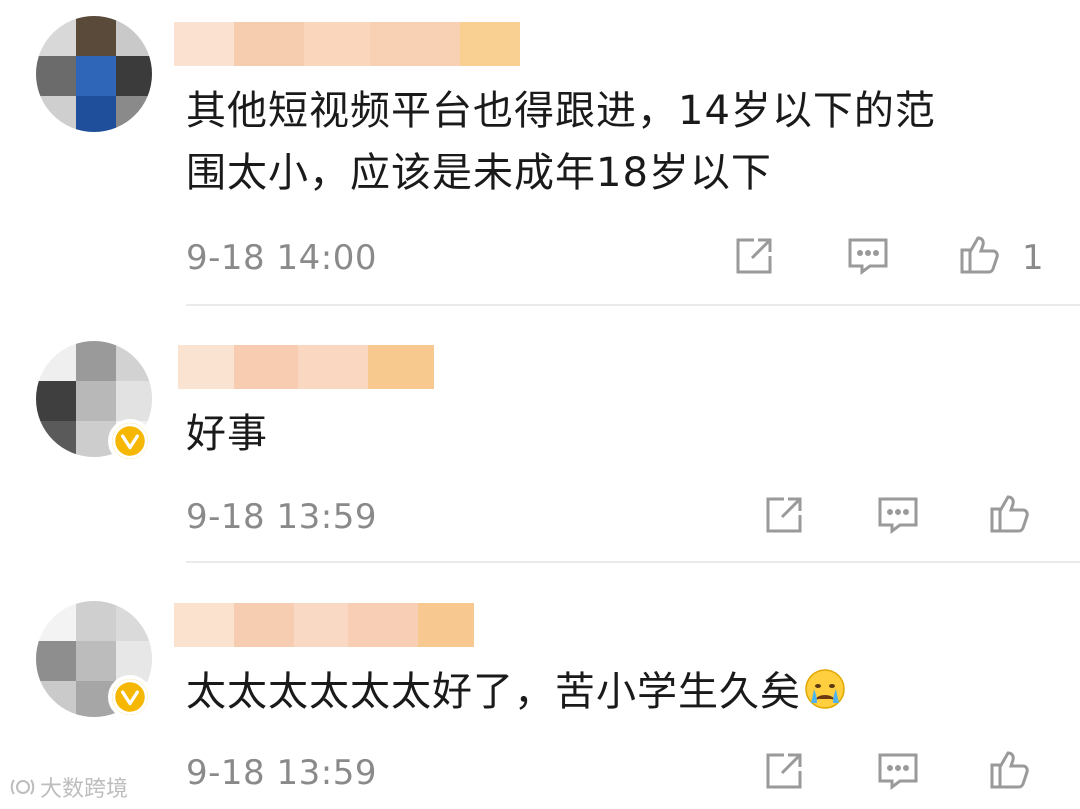 Image resolution: width=1080 pixels, height=809 pixels. What do you see at coordinates (281, 258) in the screenshot?
I see `comment-time: 9-18 14:00` at bounding box center [281, 258].